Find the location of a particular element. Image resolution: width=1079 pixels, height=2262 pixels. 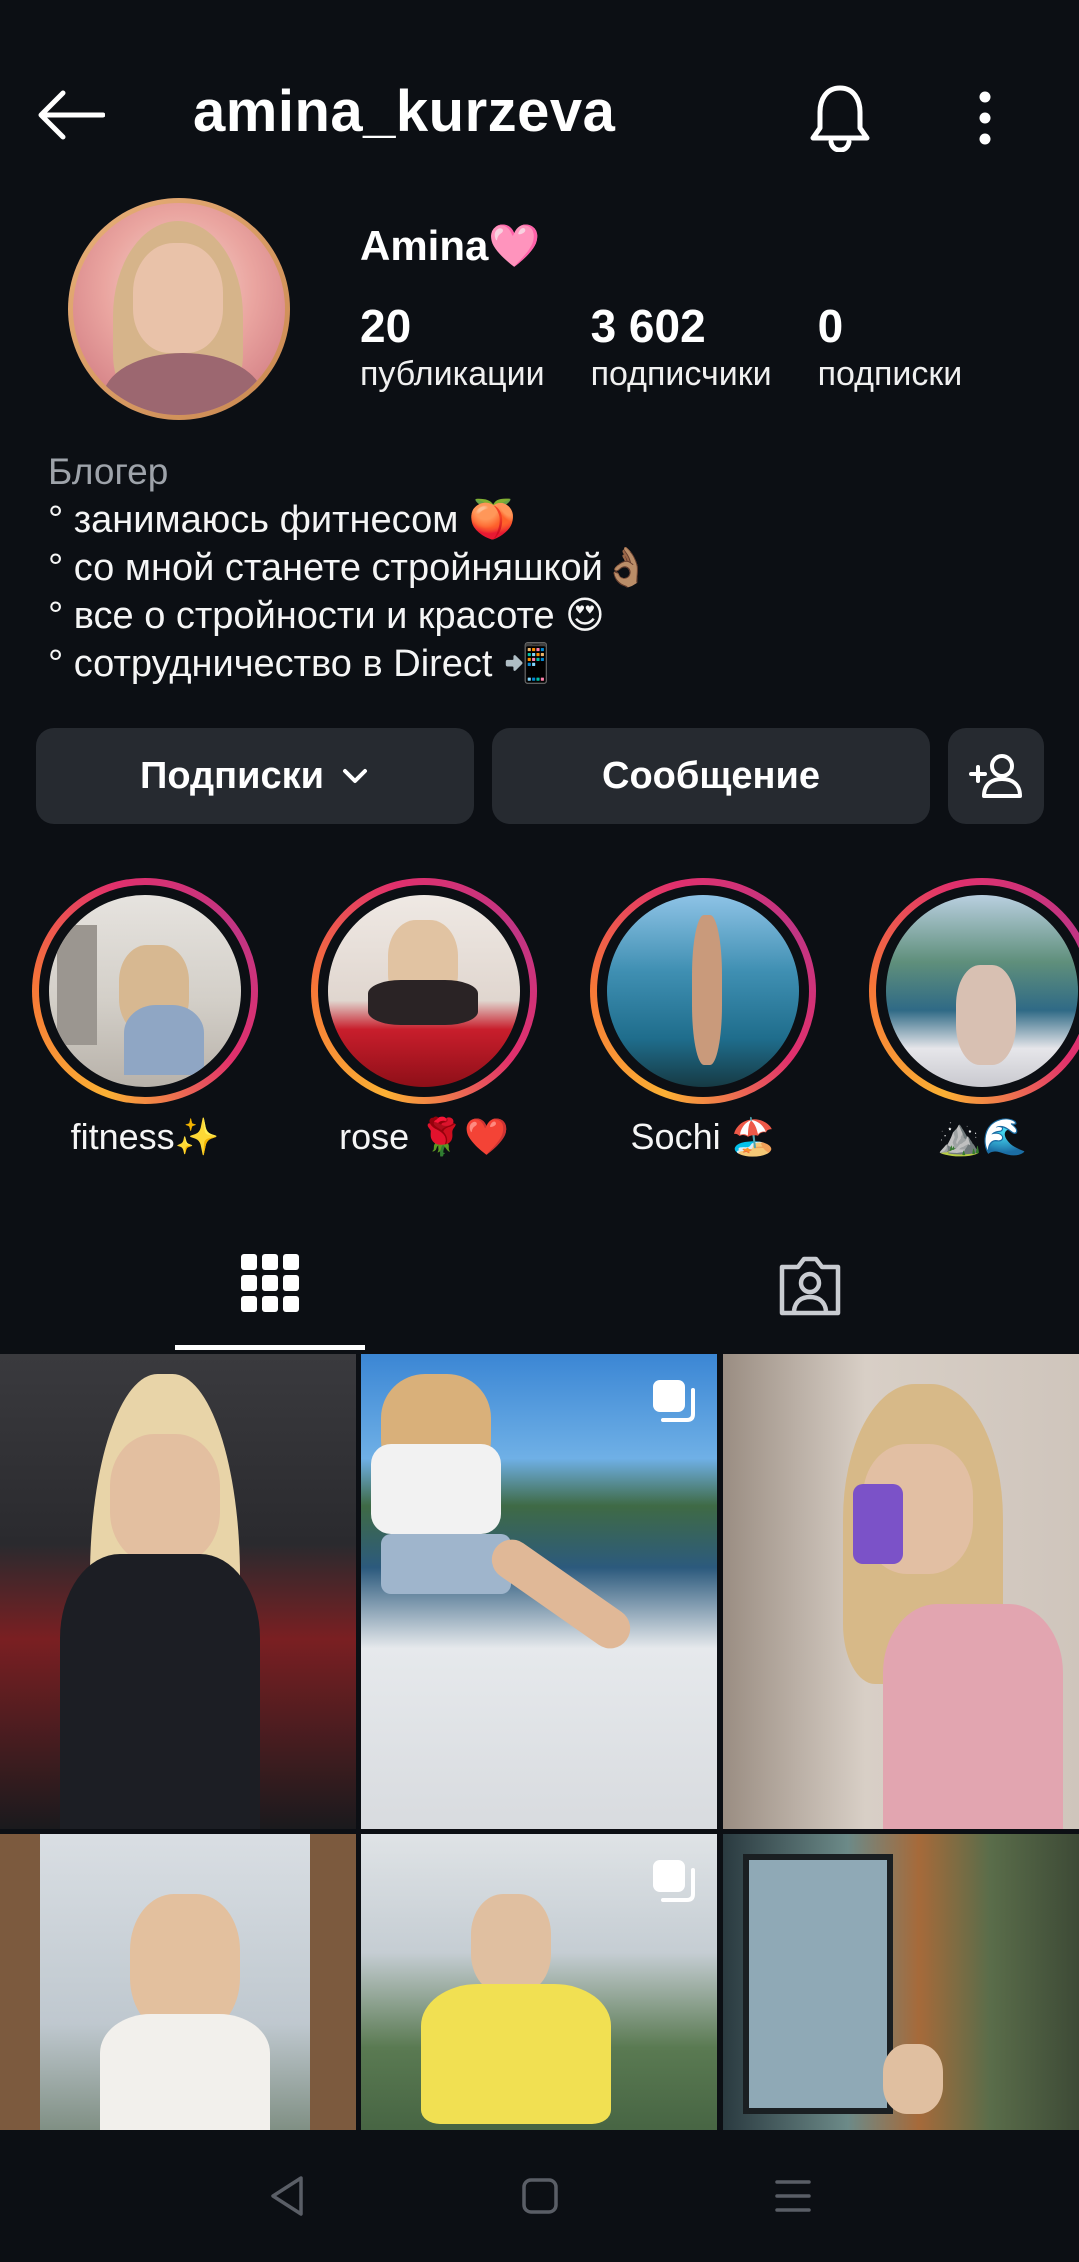

bio-line: ° все о стройности и красоте 😍 is located at coordinates (326, 616).